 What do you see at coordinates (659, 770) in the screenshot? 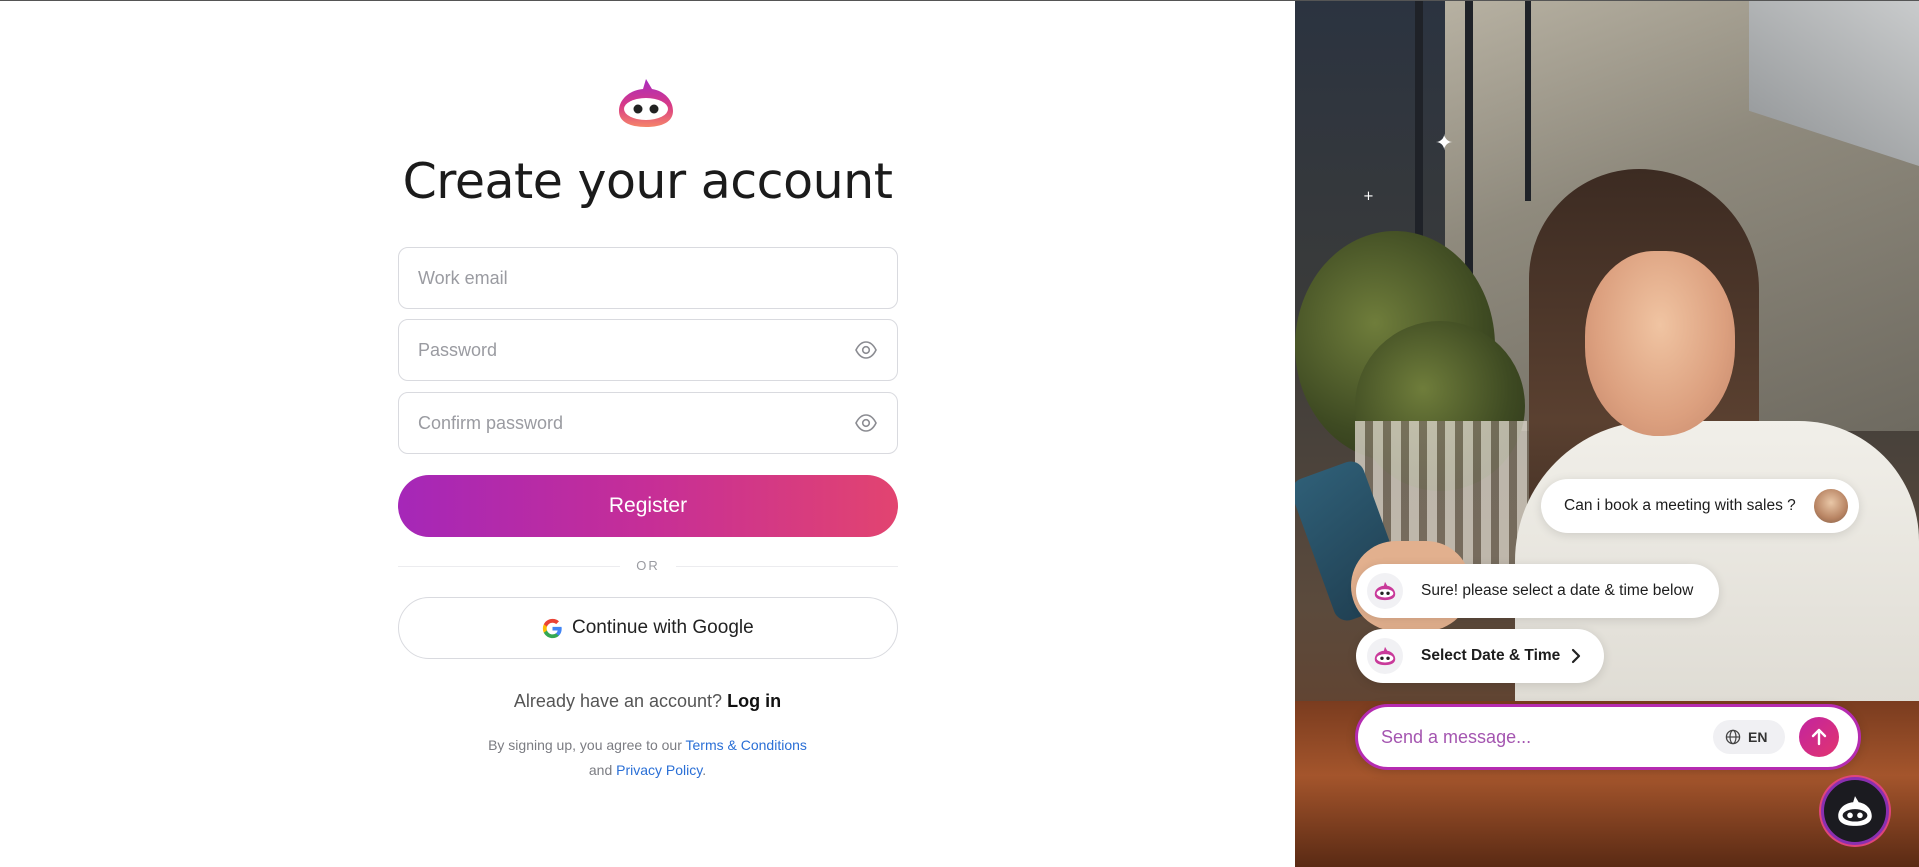
I see `privacy-link: Privacy Policy` at bounding box center [659, 770].